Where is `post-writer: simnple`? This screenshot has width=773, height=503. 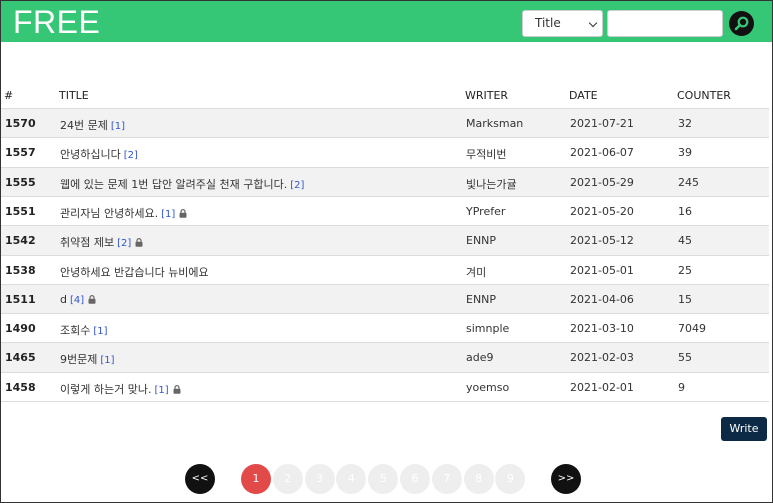 post-writer: simnple is located at coordinates (488, 329).